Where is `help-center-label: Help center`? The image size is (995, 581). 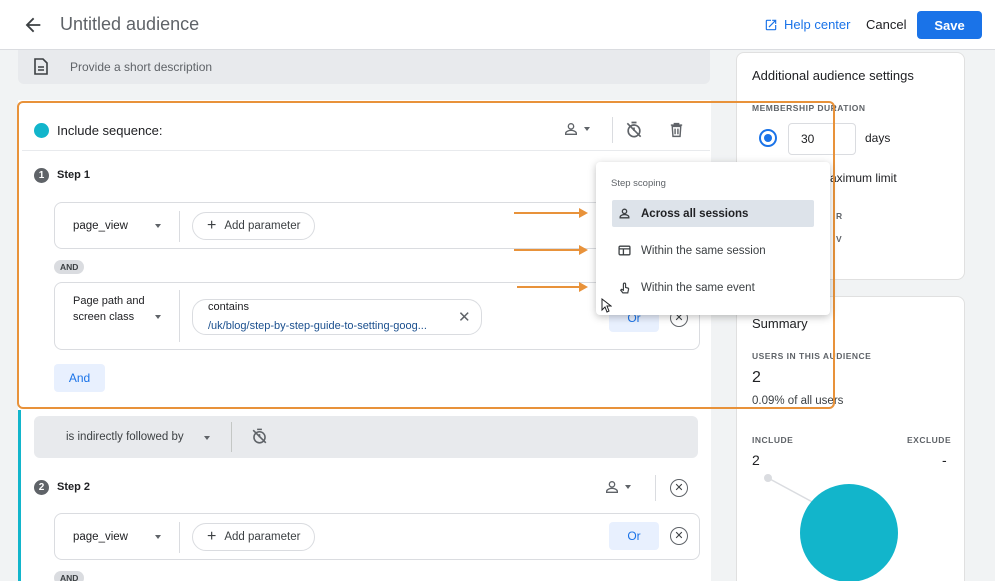
help-center-label: Help center is located at coordinates (817, 24).